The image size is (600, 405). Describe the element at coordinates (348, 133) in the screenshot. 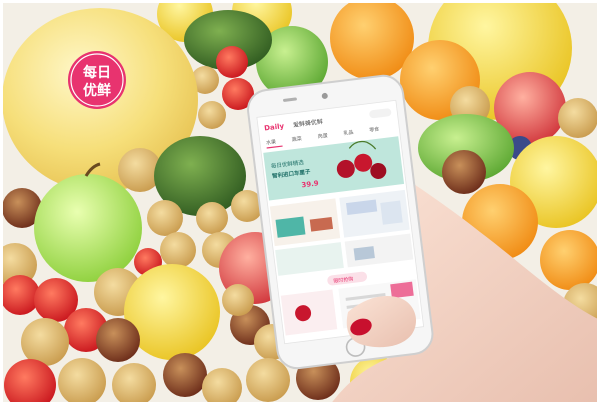

I see `tab-dairy: 乳品` at that location.